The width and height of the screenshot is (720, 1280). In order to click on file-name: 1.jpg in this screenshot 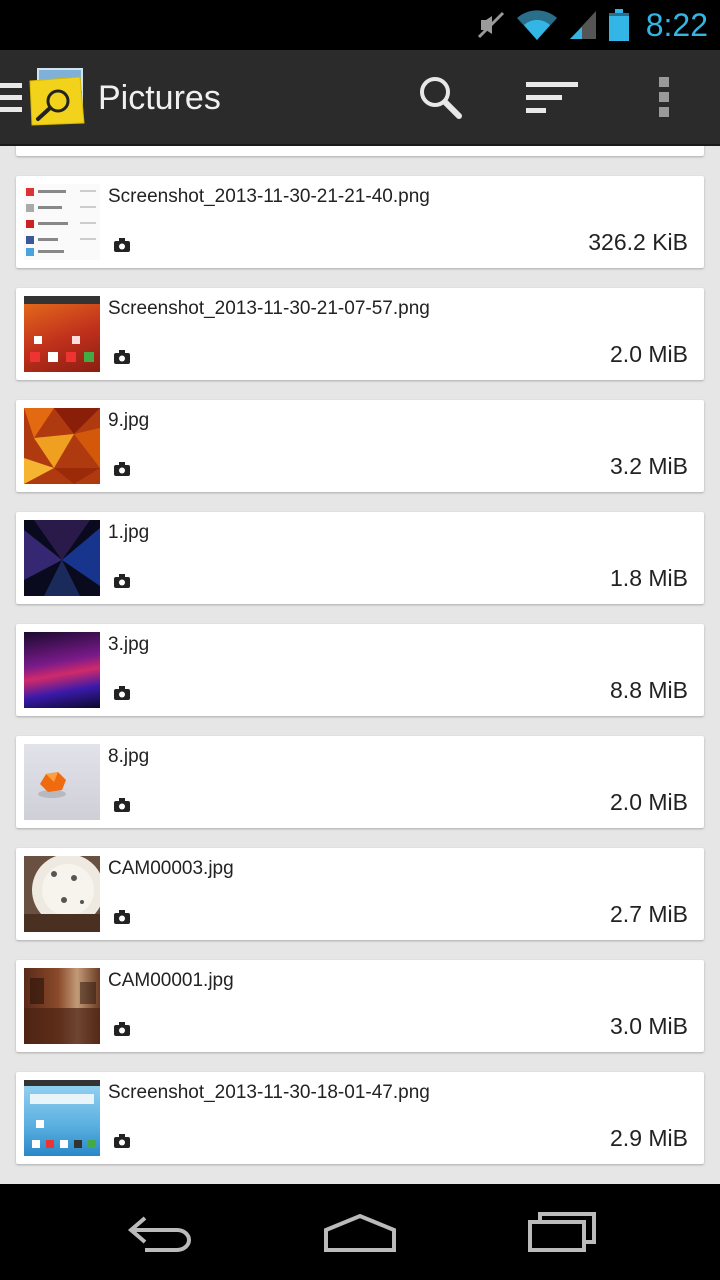, I will do `click(129, 532)`.